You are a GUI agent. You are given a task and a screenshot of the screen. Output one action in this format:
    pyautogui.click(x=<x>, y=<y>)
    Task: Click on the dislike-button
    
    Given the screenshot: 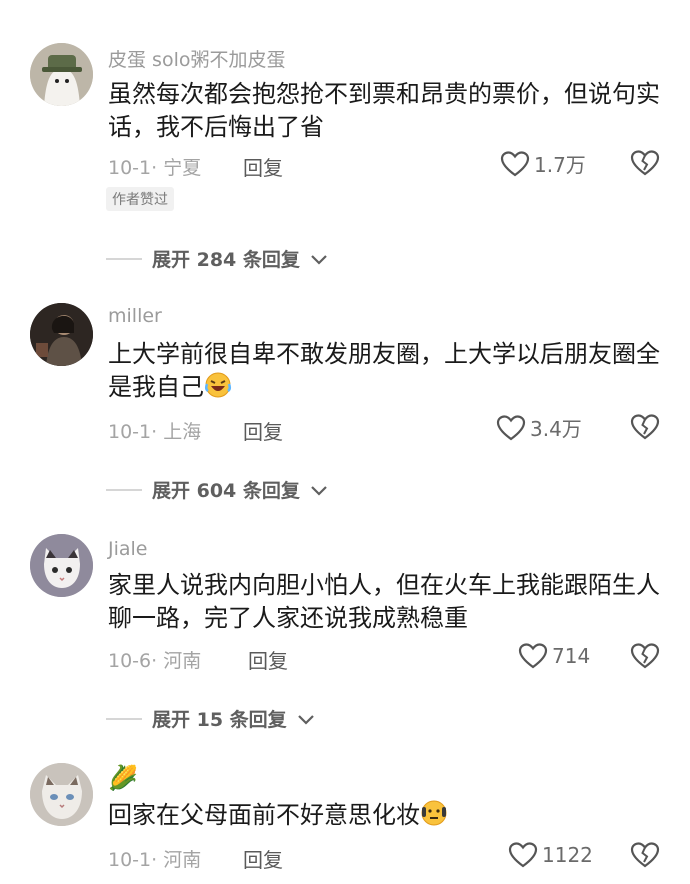 What is the action you would take?
    pyautogui.click(x=645, y=856)
    